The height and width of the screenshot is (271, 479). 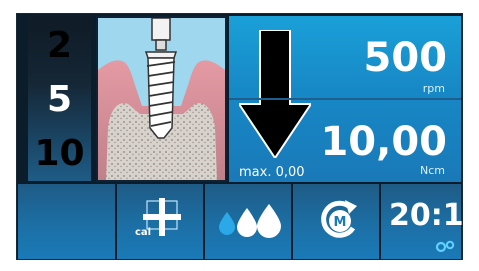 What do you see at coordinates (59, 154) in the screenshot?
I see `program-10: 10` at bounding box center [59, 154].